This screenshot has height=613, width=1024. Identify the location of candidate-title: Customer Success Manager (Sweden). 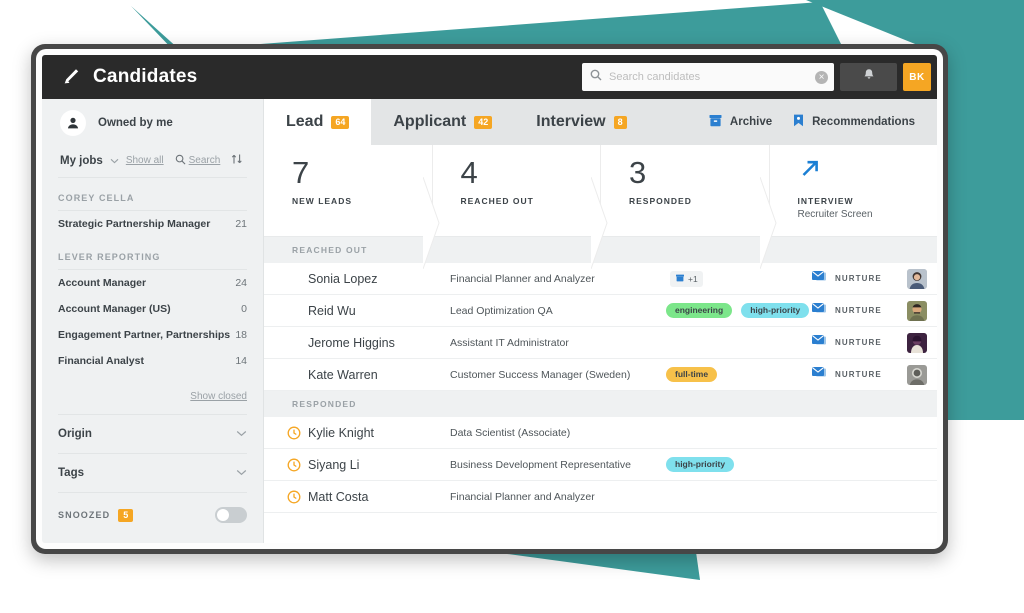
(540, 374).